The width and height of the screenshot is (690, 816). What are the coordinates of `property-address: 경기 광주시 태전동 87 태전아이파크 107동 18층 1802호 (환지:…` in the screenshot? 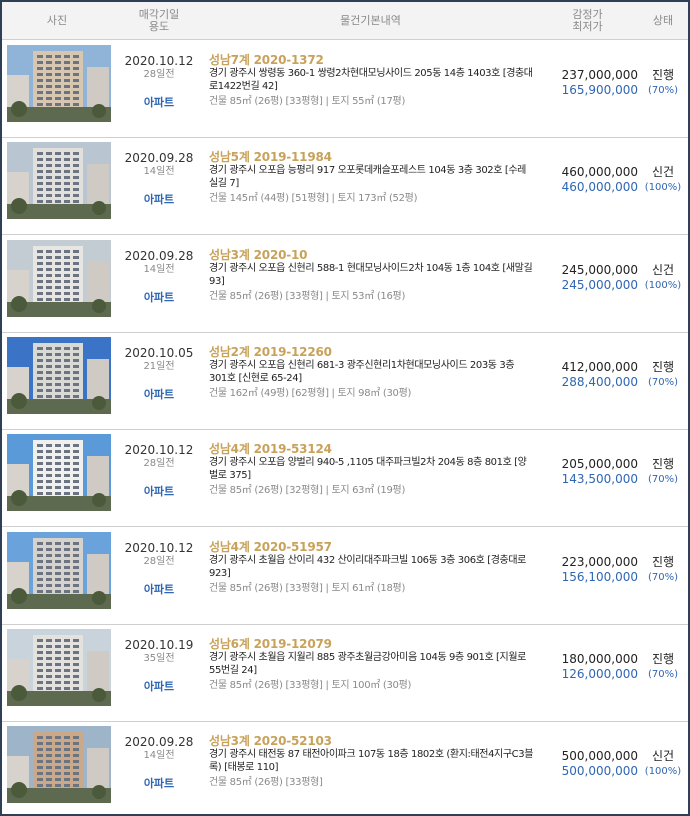 It's located at (371, 761).